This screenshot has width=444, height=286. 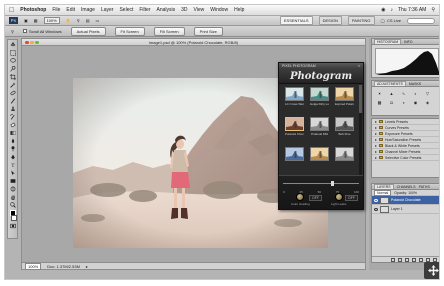 I want to click on fit-screen-button: Fit Screen, so click(x=129, y=31).